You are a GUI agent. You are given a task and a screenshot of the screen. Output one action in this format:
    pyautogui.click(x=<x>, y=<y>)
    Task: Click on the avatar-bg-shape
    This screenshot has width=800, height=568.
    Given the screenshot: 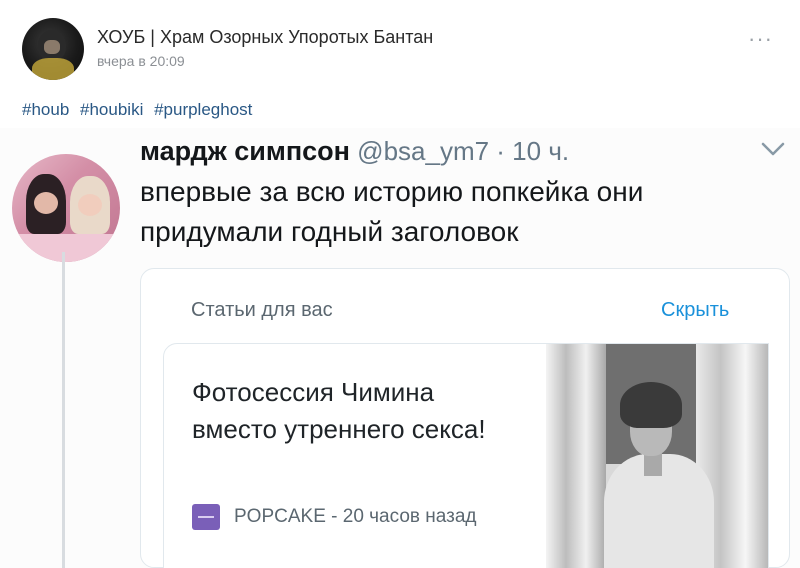 What is the action you would take?
    pyautogui.click(x=66, y=248)
    